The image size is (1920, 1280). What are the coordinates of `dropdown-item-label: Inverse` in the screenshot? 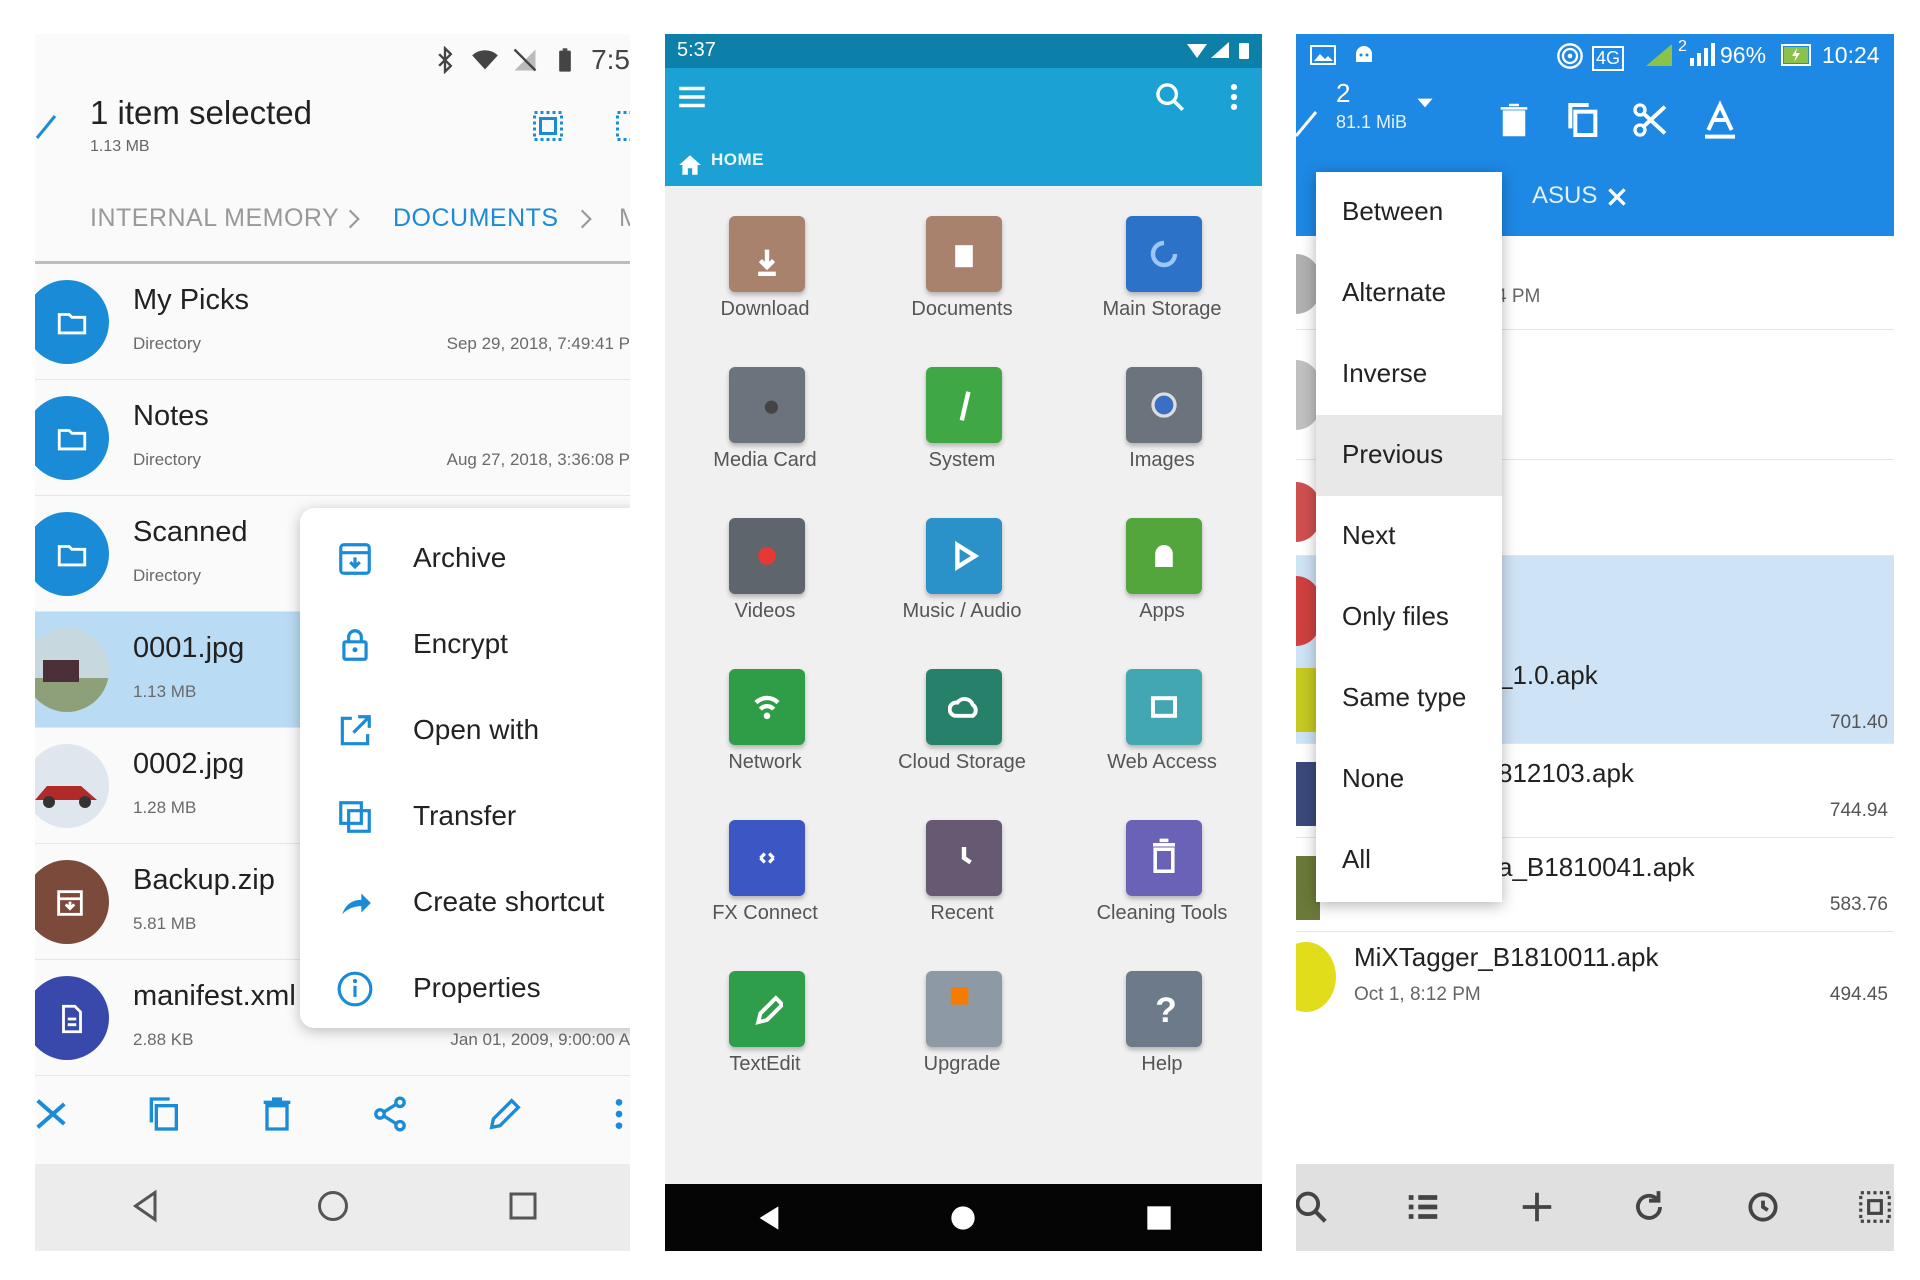 It's located at (1385, 373).